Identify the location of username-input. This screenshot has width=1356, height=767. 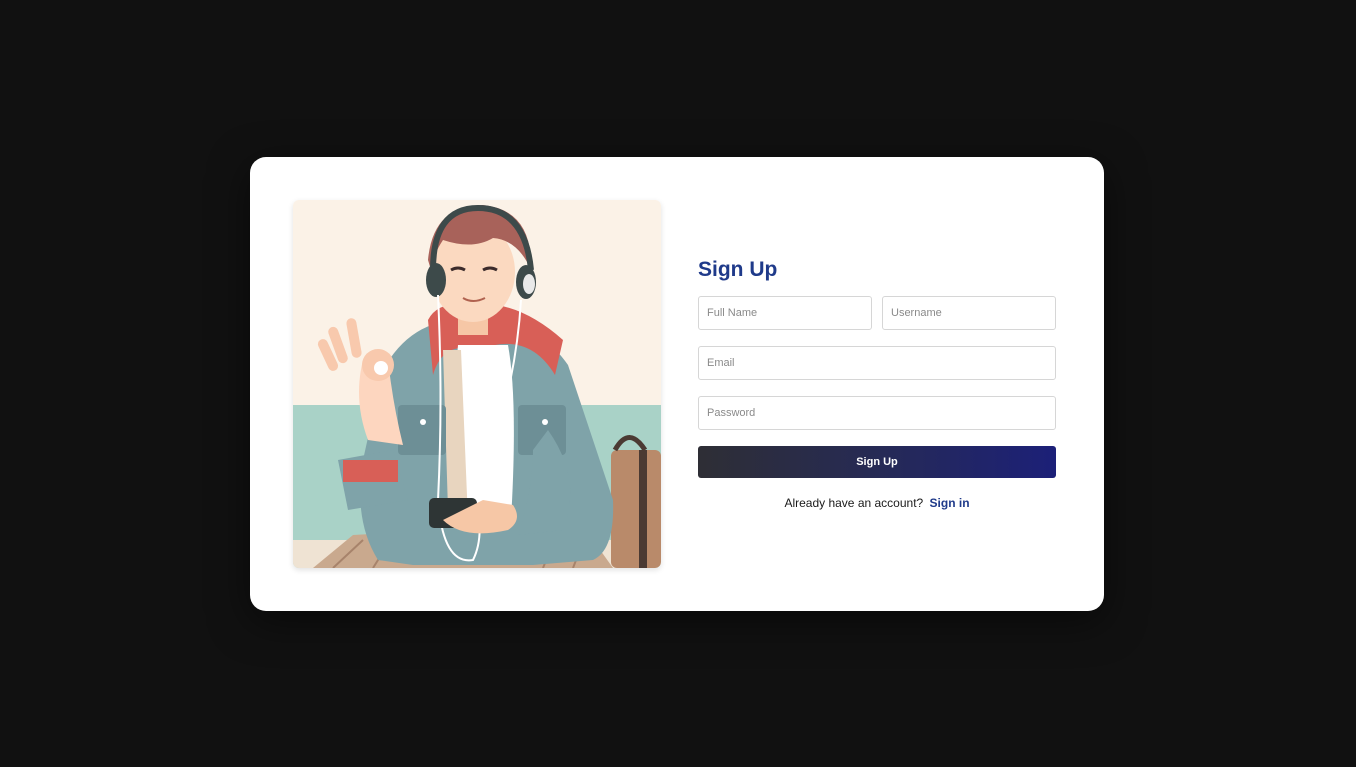
(969, 313).